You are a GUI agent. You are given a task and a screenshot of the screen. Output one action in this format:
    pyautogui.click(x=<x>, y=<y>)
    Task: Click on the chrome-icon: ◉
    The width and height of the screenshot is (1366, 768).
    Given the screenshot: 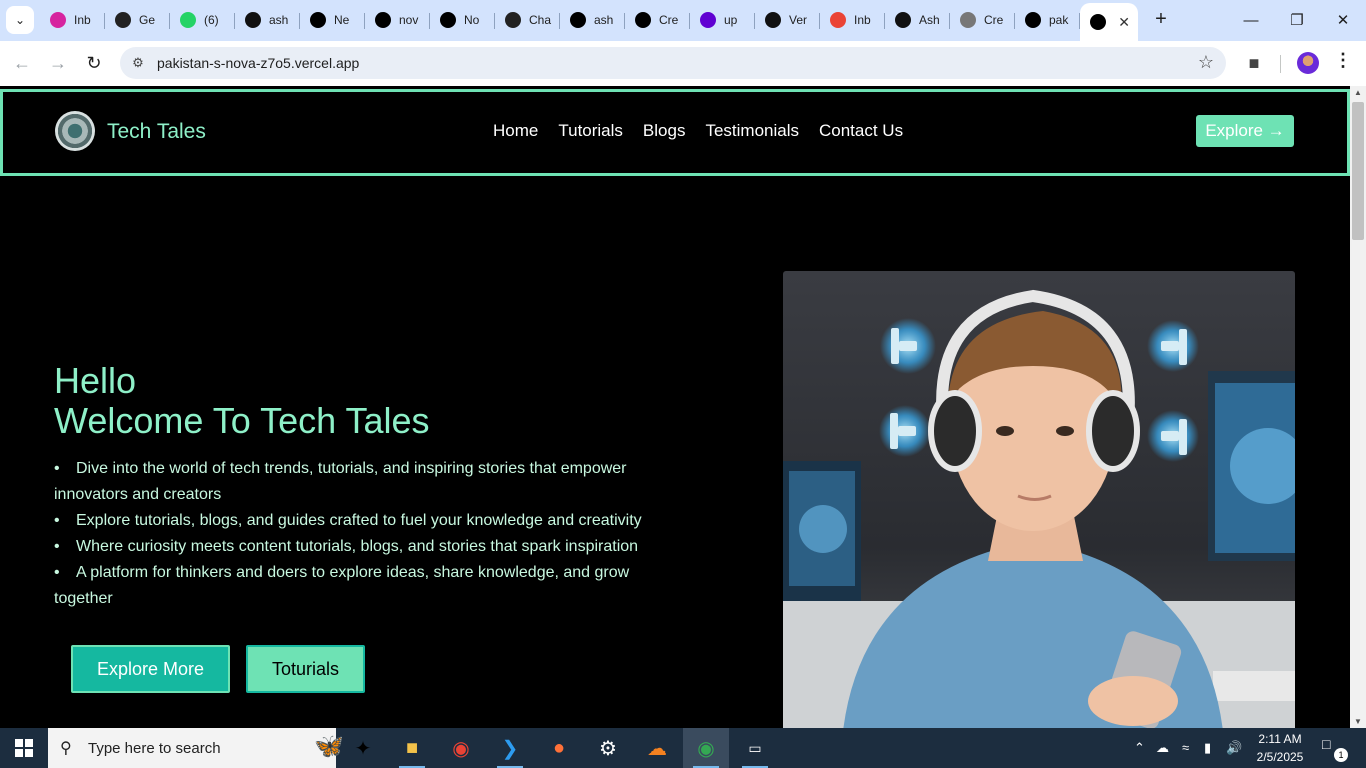 What is the action you would take?
    pyautogui.click(x=461, y=748)
    